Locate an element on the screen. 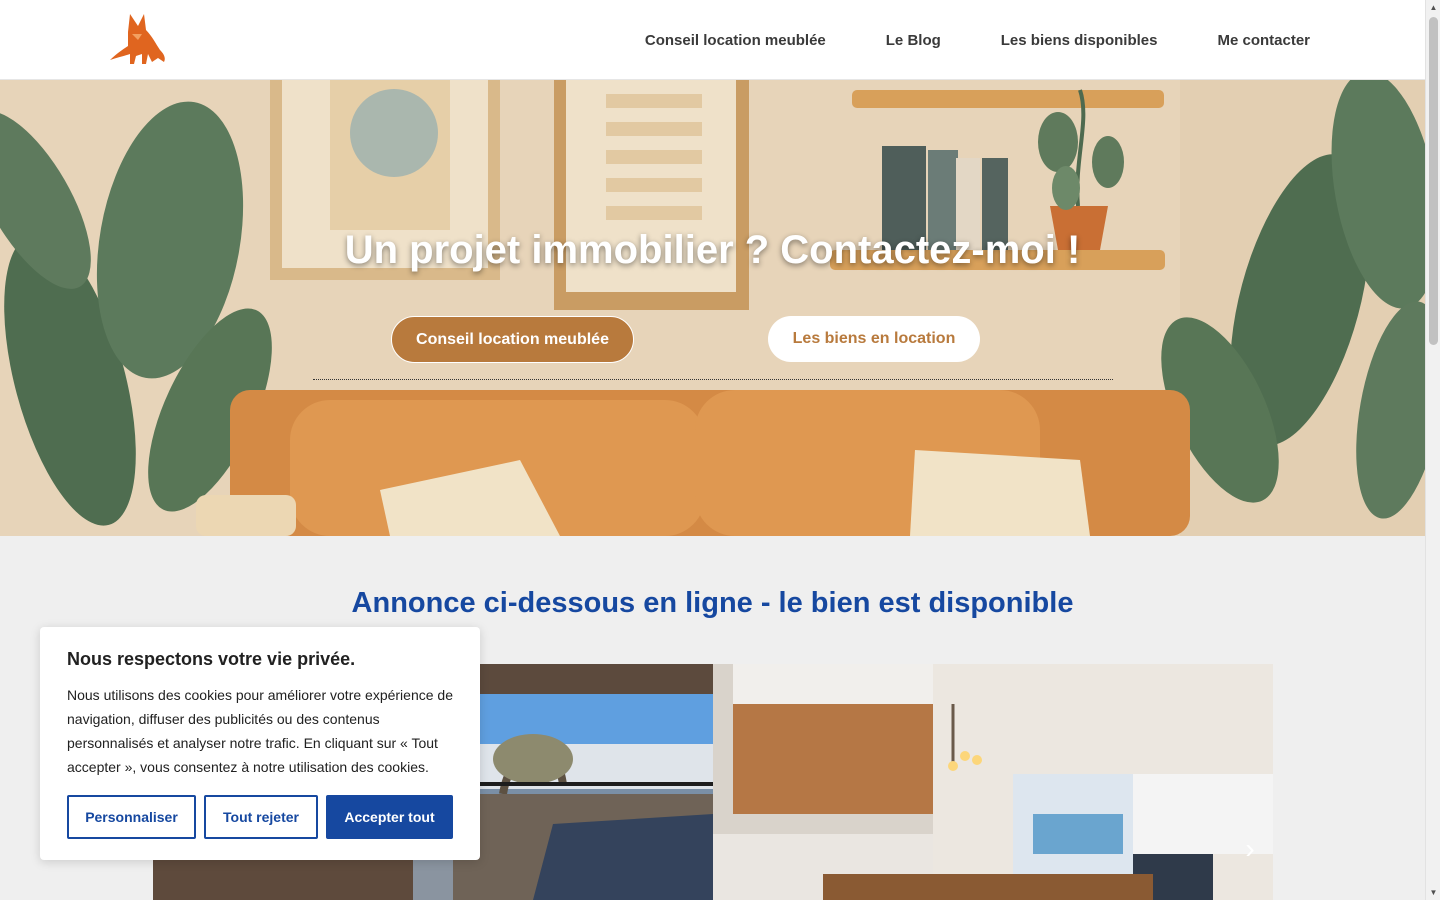 The height and width of the screenshot is (900, 1440). scrollbar-thumb is located at coordinates (1433, 181).